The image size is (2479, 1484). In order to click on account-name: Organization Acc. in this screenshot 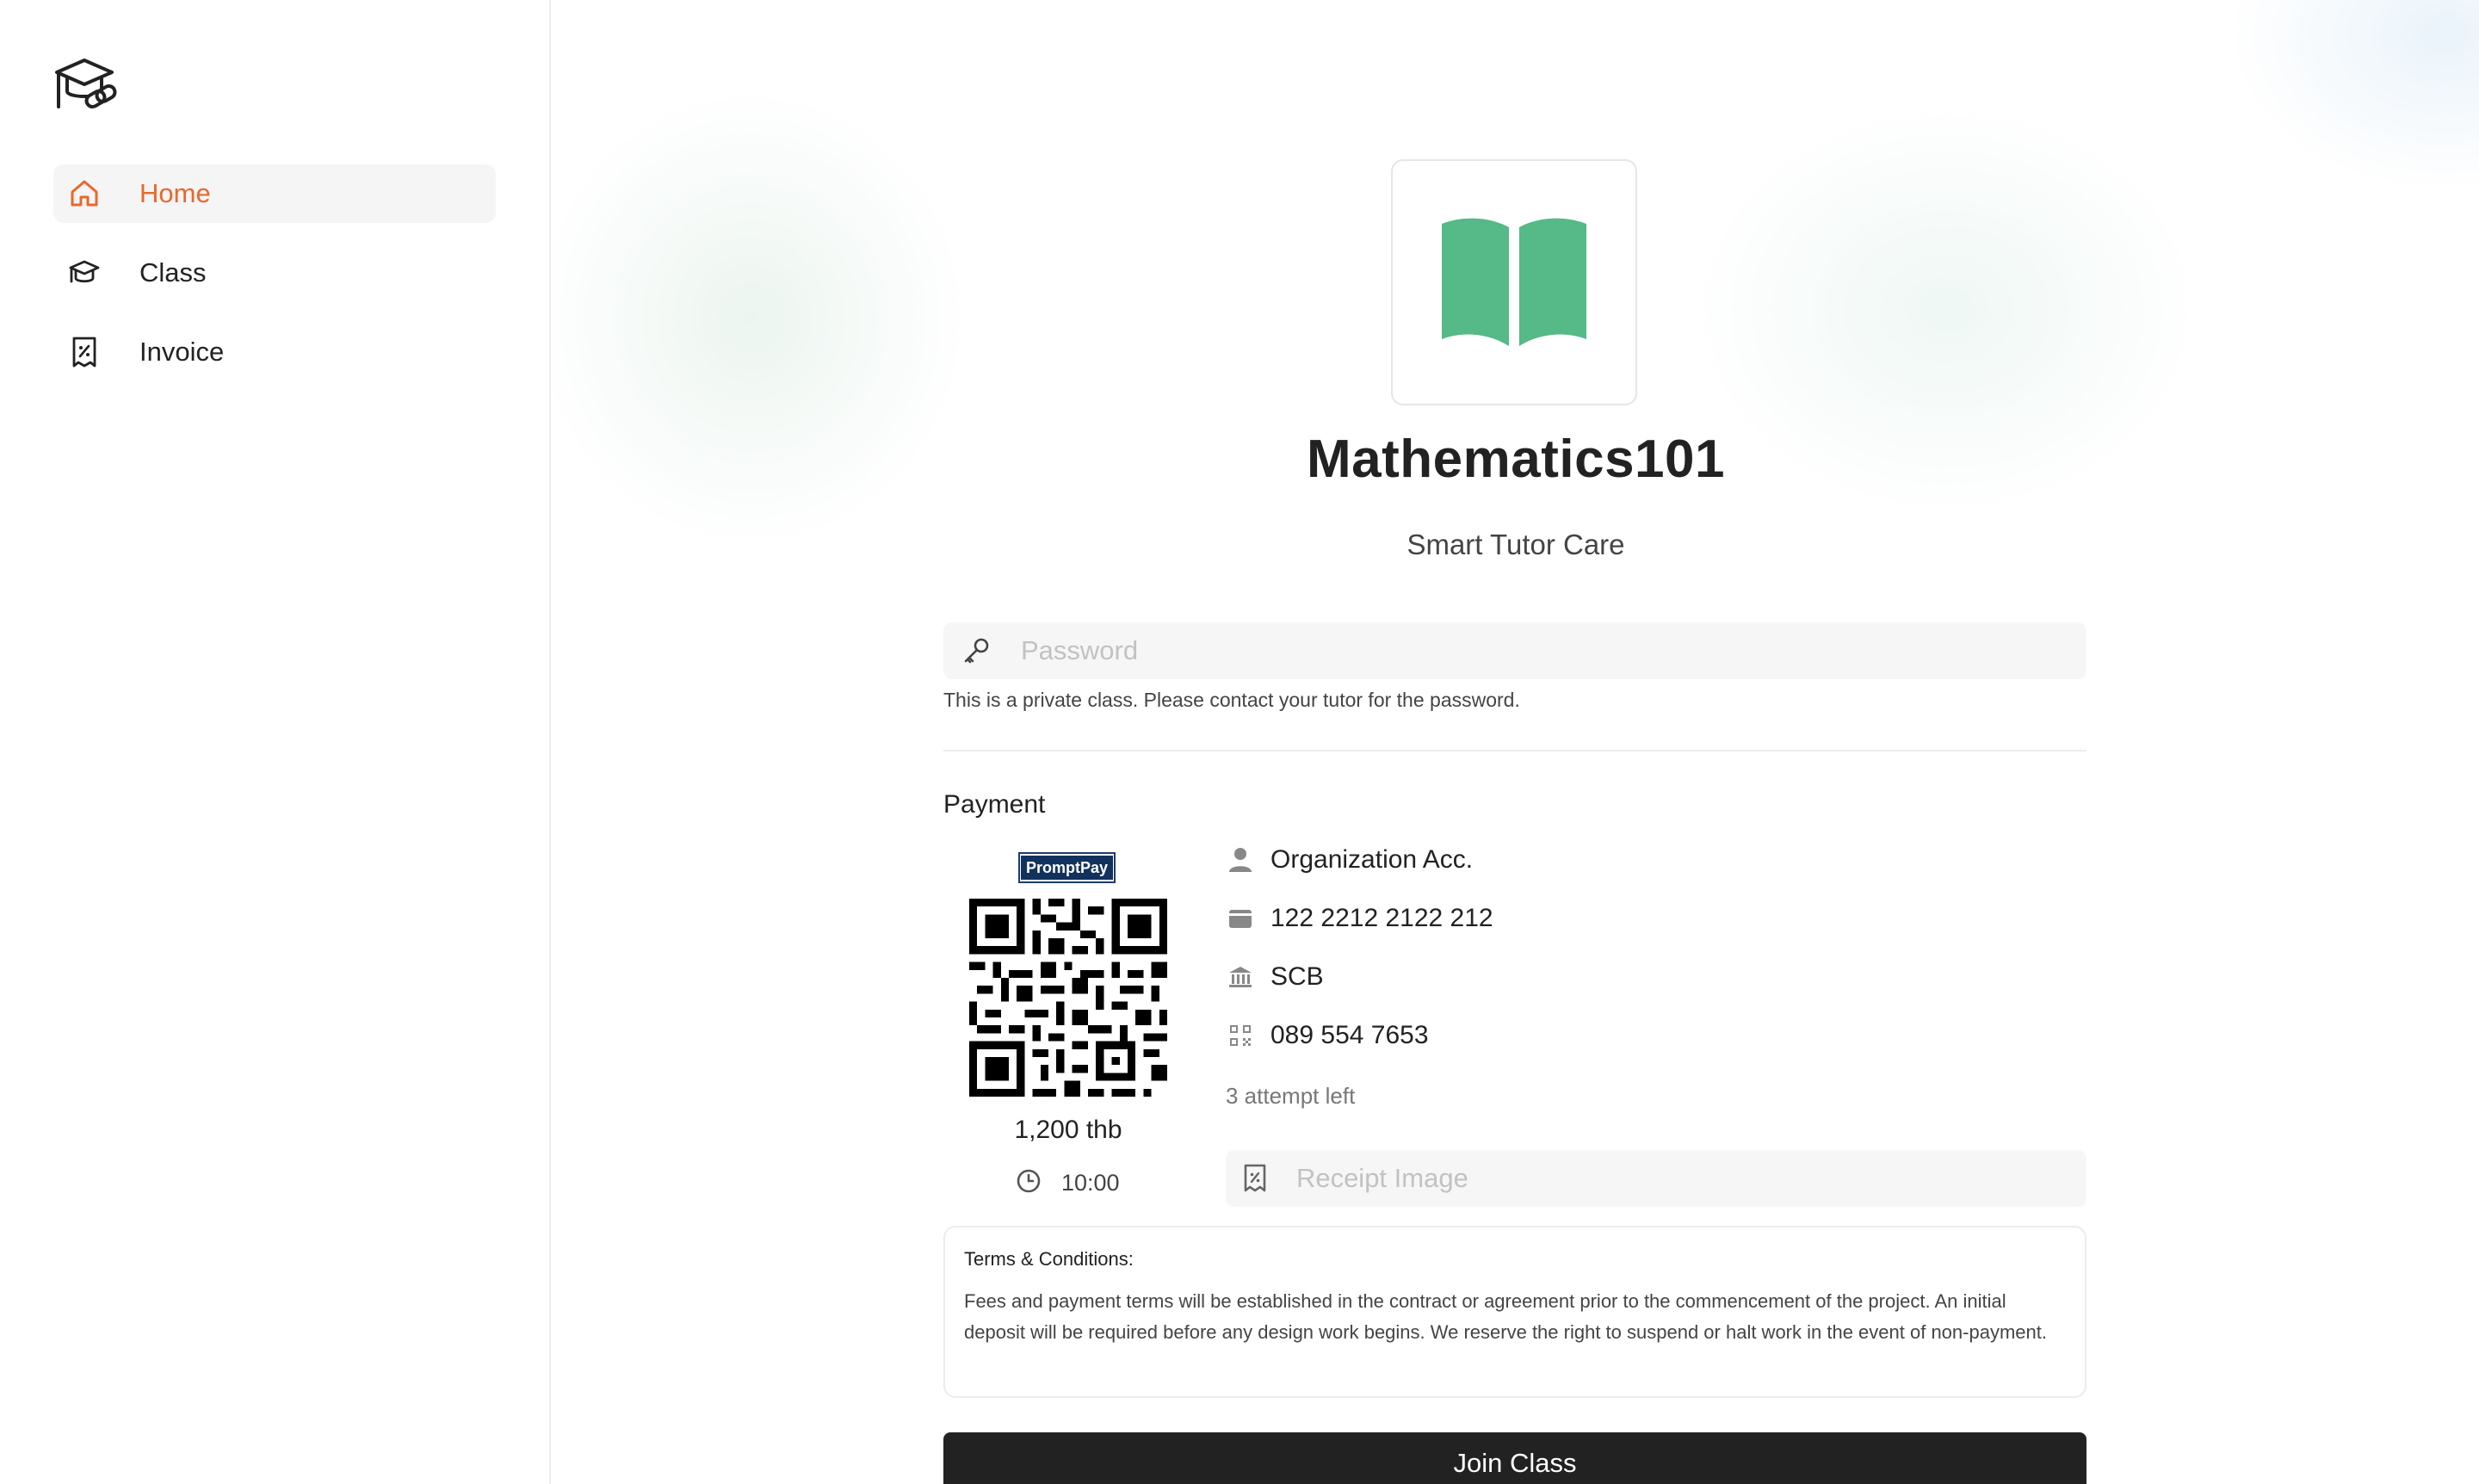, I will do `click(1372, 859)`.